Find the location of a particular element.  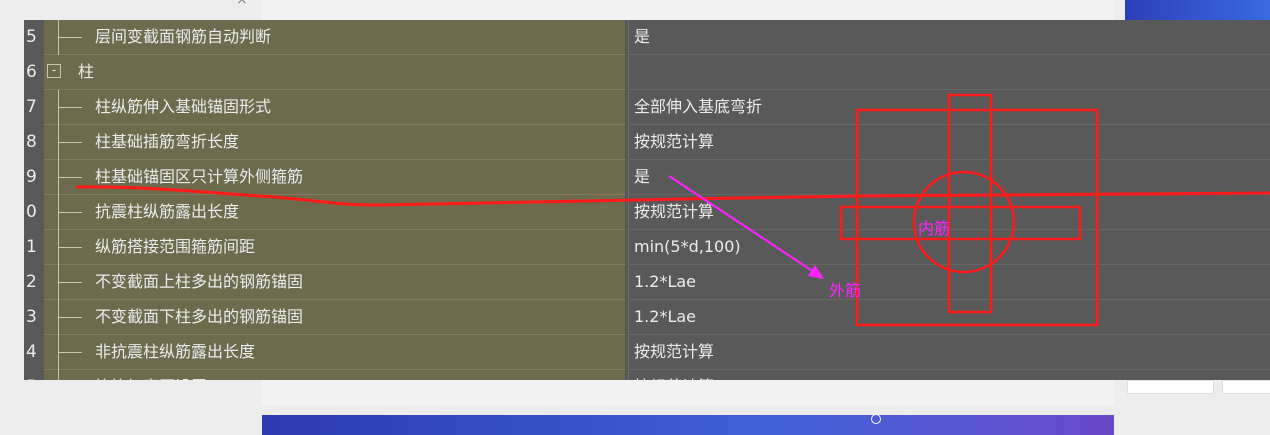

red-underline-stroke is located at coordinates (672, 196).